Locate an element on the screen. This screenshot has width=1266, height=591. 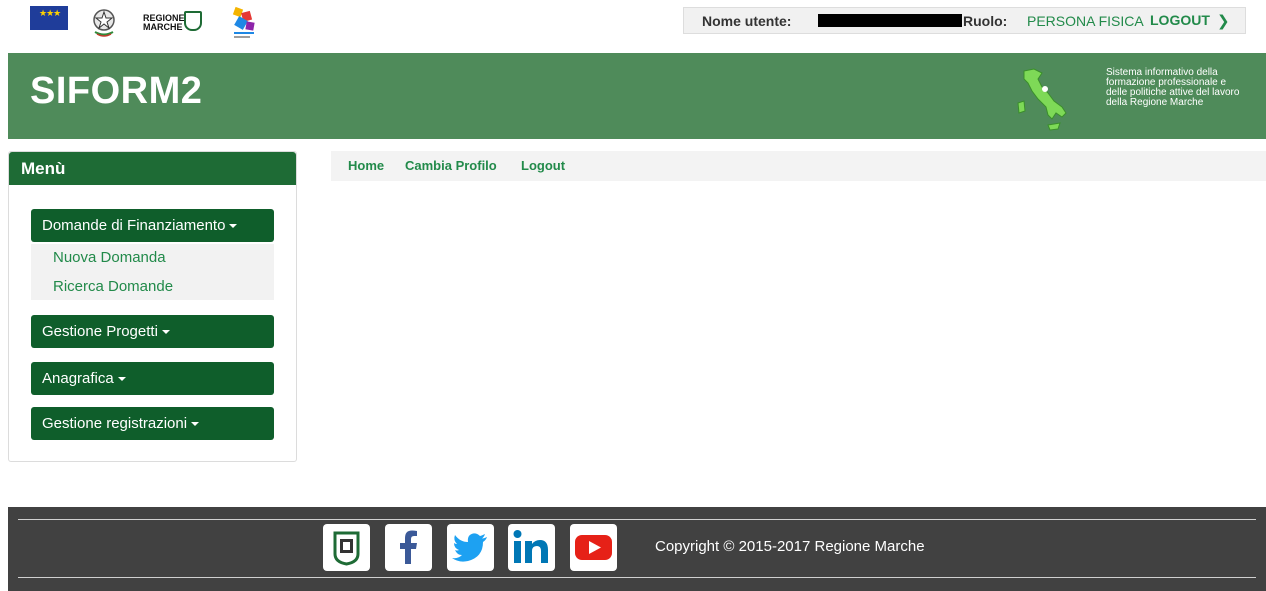
top-logout-link: LOGOUT is located at coordinates (1180, 20).